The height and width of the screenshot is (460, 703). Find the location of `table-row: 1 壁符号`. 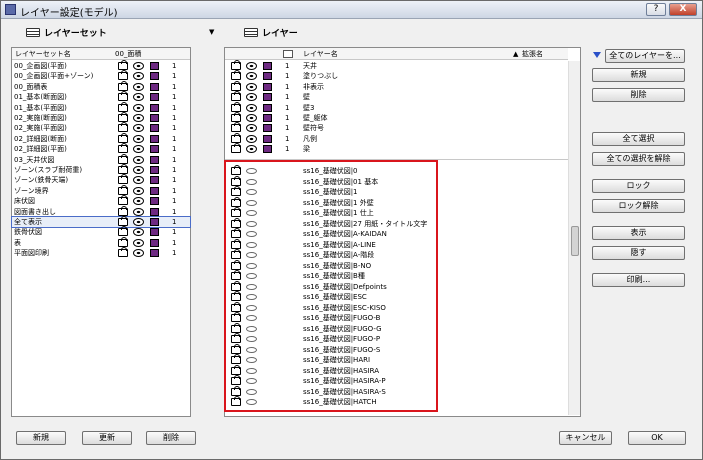

table-row: 1 壁符号 is located at coordinates (396, 127).